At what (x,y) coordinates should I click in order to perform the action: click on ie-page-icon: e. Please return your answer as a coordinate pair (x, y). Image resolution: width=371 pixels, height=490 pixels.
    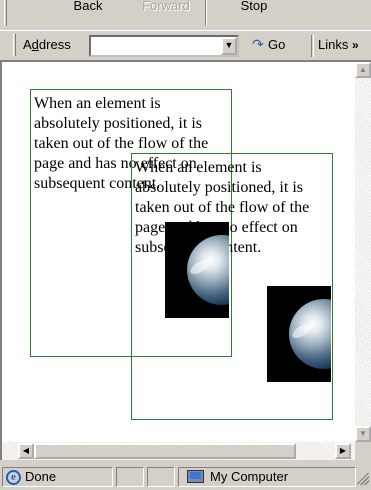
    Looking at the image, I should click on (13, 477).